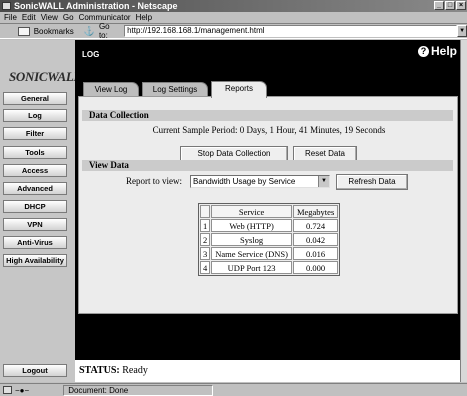 The height and width of the screenshot is (396, 467). Describe the element at coordinates (205, 253) in the screenshot. I see `row-index: 3` at that location.